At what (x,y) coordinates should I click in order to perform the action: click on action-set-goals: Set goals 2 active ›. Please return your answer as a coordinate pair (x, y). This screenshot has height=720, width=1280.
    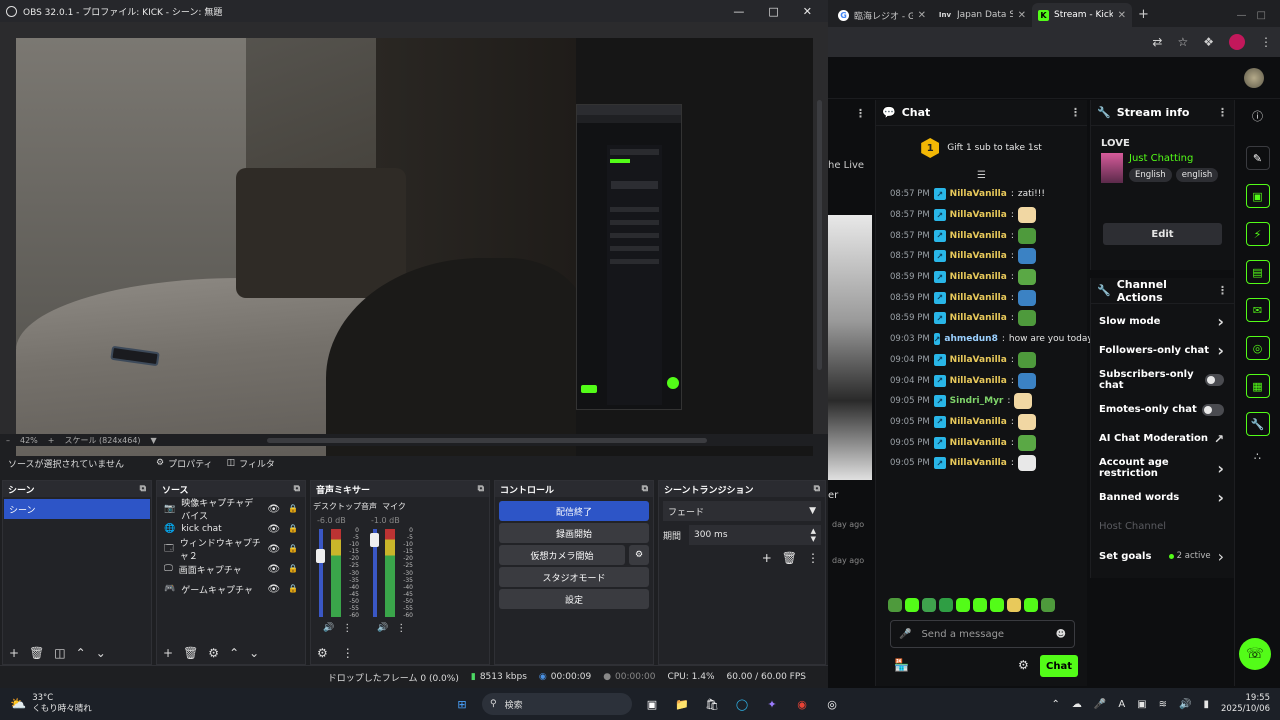
    Looking at the image, I should click on (1162, 555).